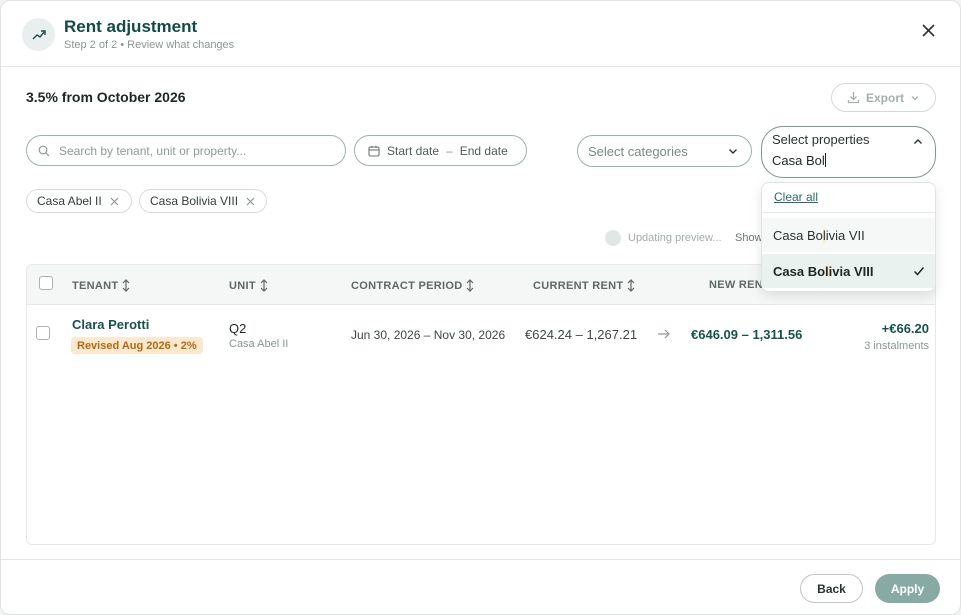  Describe the element at coordinates (101, 285) in the screenshot. I see `column-header-tenant: TENANT` at that location.